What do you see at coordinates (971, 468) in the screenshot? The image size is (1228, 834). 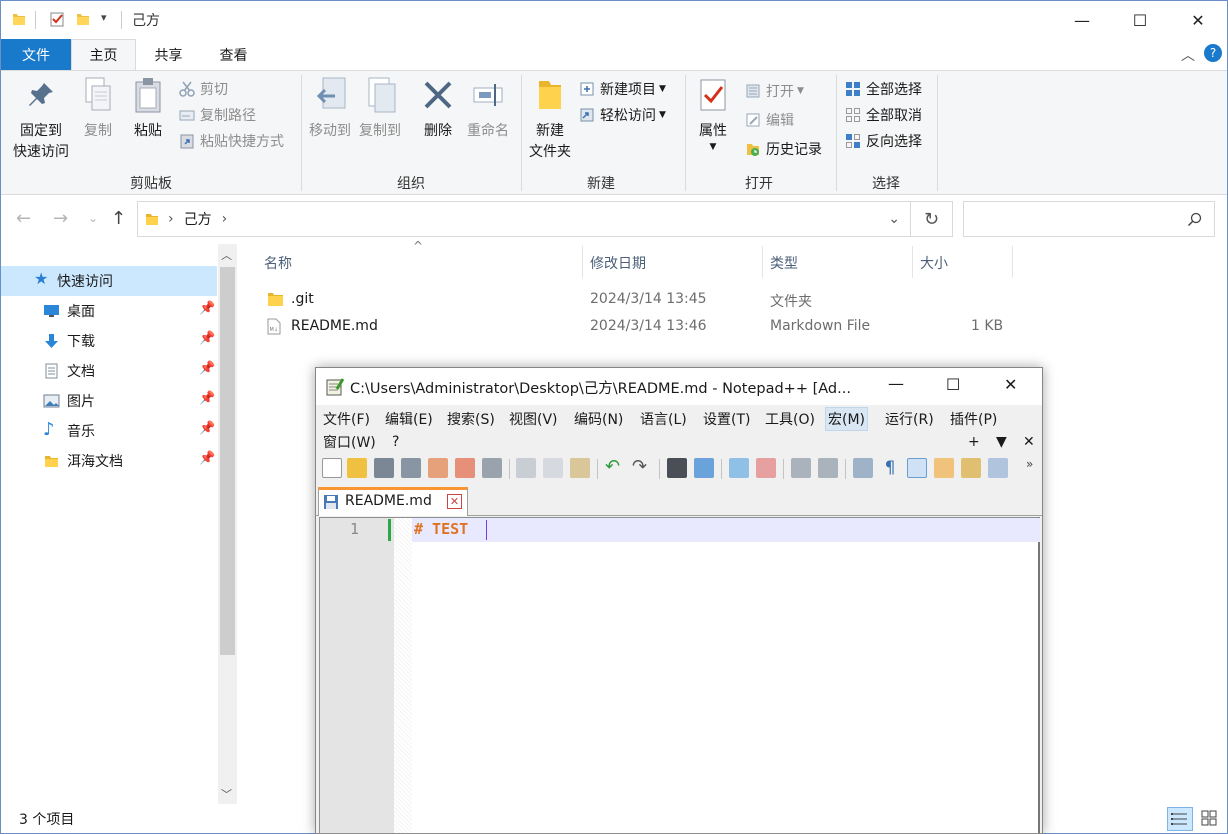 I see `function-list-icon` at bounding box center [971, 468].